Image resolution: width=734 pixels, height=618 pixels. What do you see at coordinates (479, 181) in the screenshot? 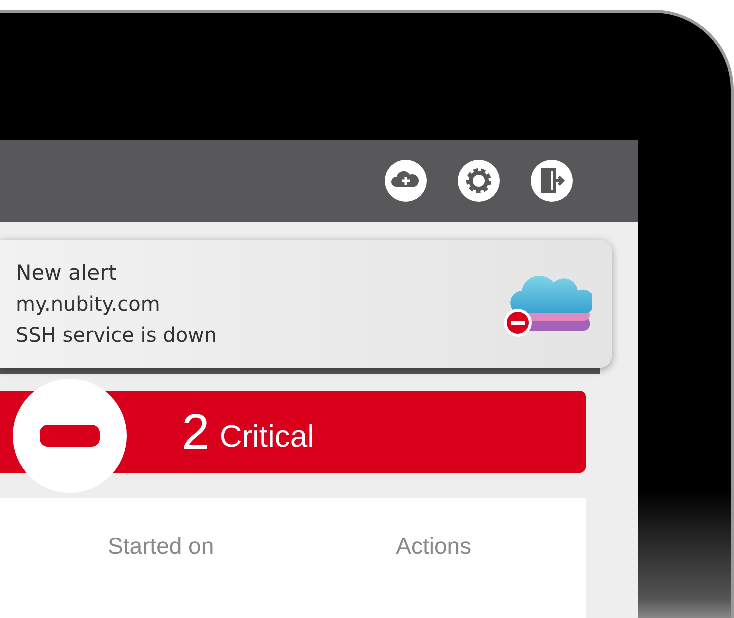
I see `settings-icon` at bounding box center [479, 181].